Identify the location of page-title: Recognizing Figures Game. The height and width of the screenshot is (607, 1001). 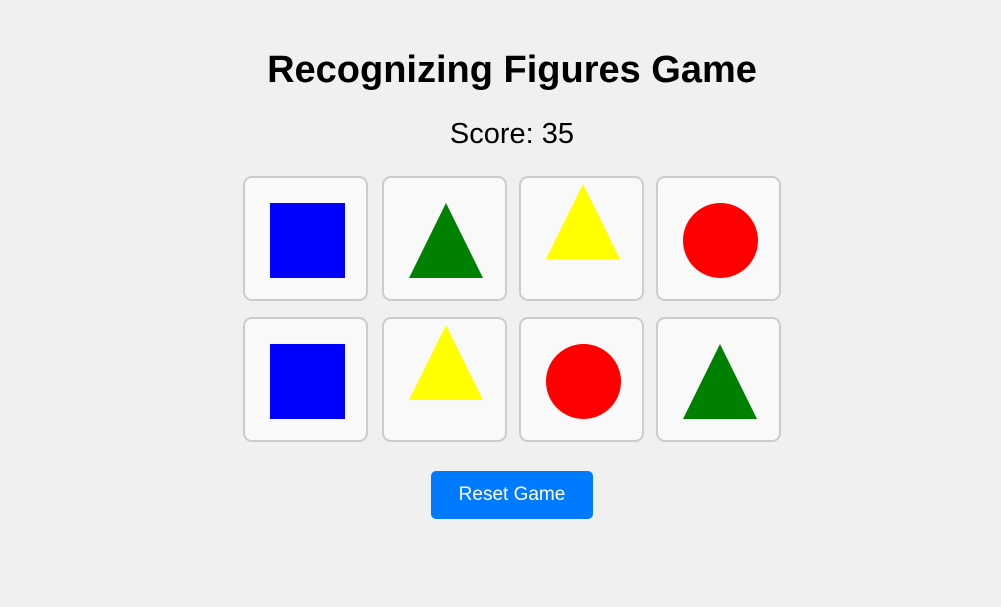
(512, 70).